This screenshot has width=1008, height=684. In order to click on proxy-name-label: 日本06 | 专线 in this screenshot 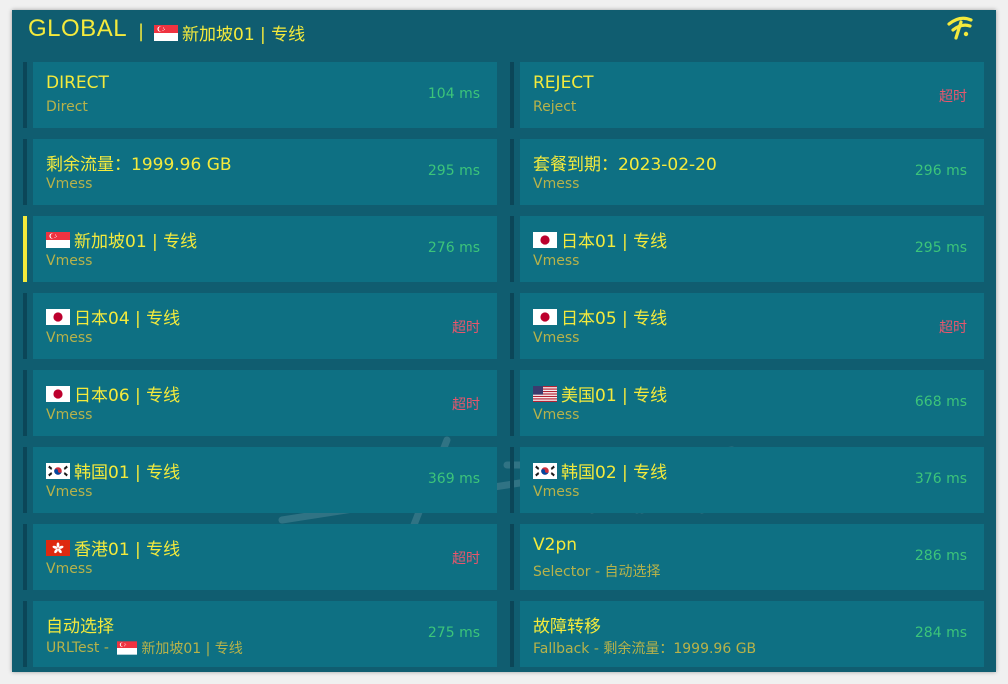, I will do `click(127, 396)`.